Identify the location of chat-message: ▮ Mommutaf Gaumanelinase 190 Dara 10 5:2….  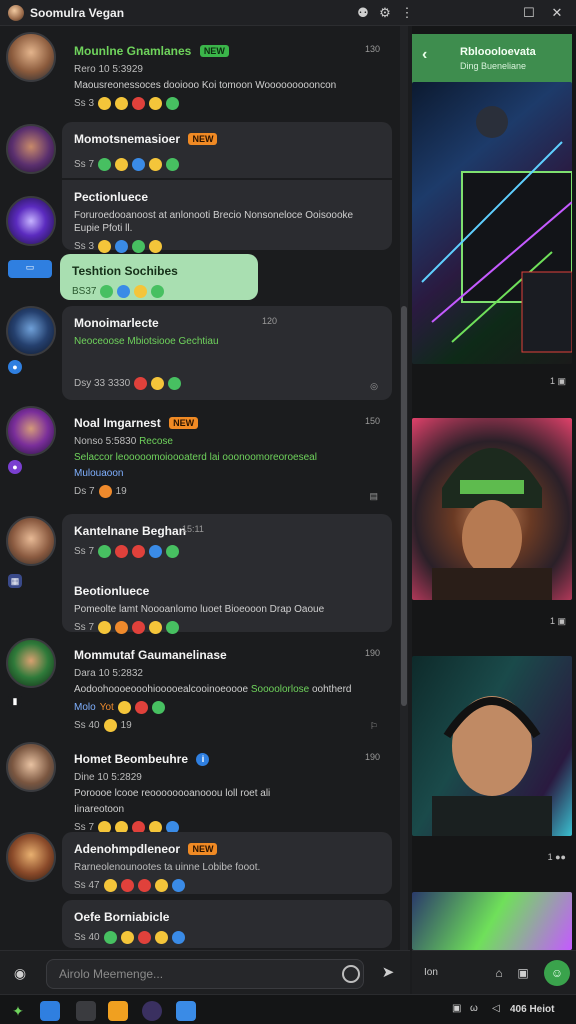
(200, 690).